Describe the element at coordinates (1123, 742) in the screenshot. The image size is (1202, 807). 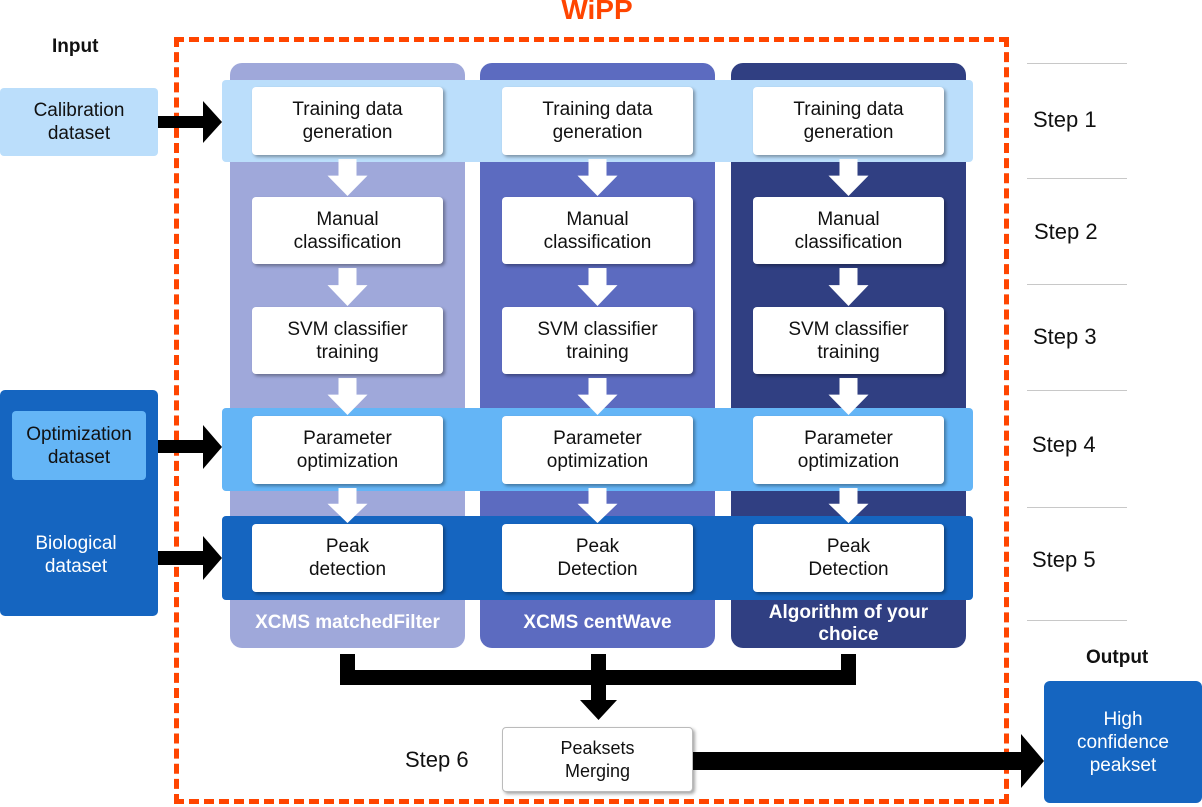
I see `high-confidence-peakset-box: High confidence peakset` at that location.